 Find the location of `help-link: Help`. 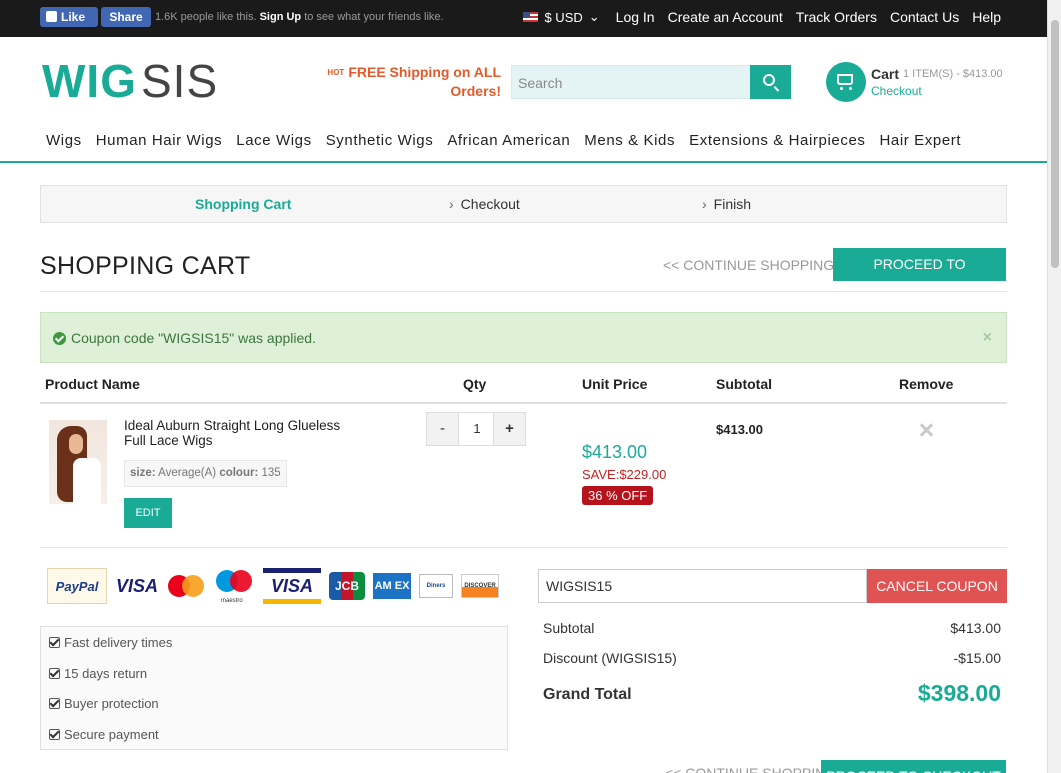

help-link: Help is located at coordinates (986, 17).